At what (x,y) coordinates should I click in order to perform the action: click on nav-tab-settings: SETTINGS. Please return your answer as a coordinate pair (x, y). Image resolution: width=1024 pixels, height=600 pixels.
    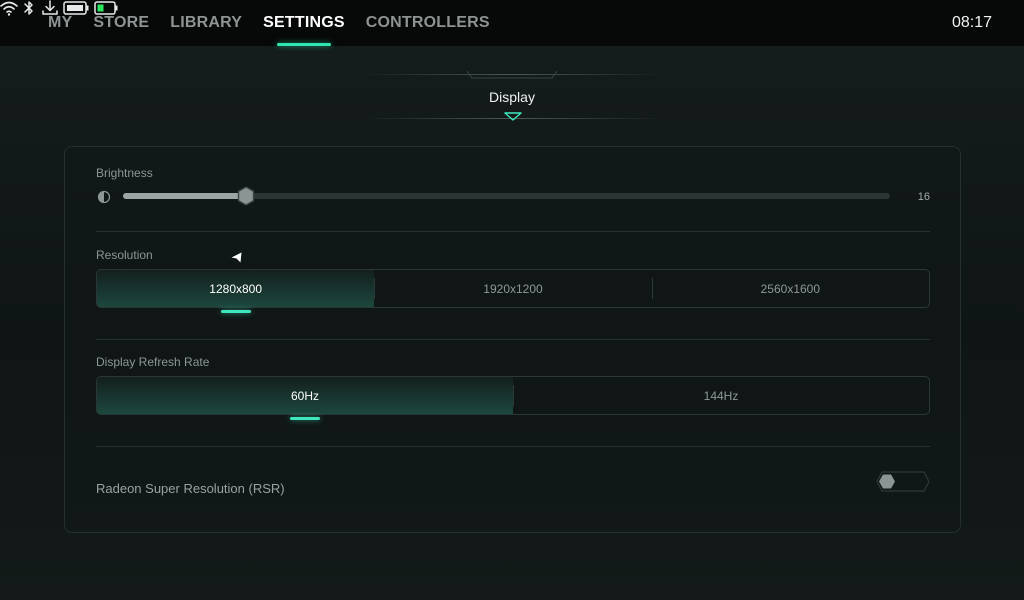
    Looking at the image, I should click on (304, 23).